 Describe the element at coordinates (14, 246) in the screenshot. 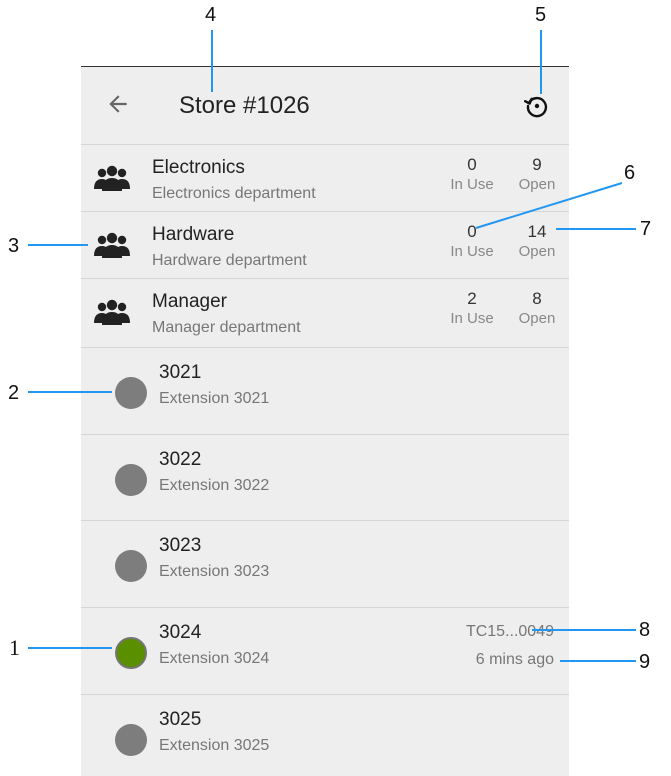

I see `callout-3: 3` at that location.